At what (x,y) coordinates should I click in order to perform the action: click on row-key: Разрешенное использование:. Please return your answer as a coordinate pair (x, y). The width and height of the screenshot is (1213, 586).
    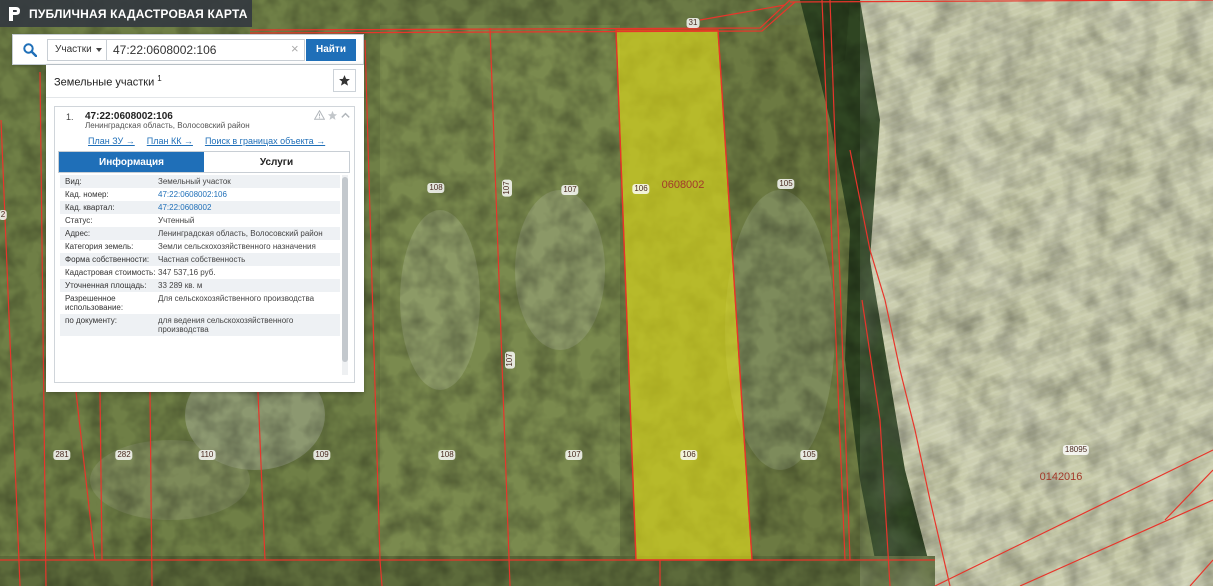
    Looking at the image, I should click on (94, 303).